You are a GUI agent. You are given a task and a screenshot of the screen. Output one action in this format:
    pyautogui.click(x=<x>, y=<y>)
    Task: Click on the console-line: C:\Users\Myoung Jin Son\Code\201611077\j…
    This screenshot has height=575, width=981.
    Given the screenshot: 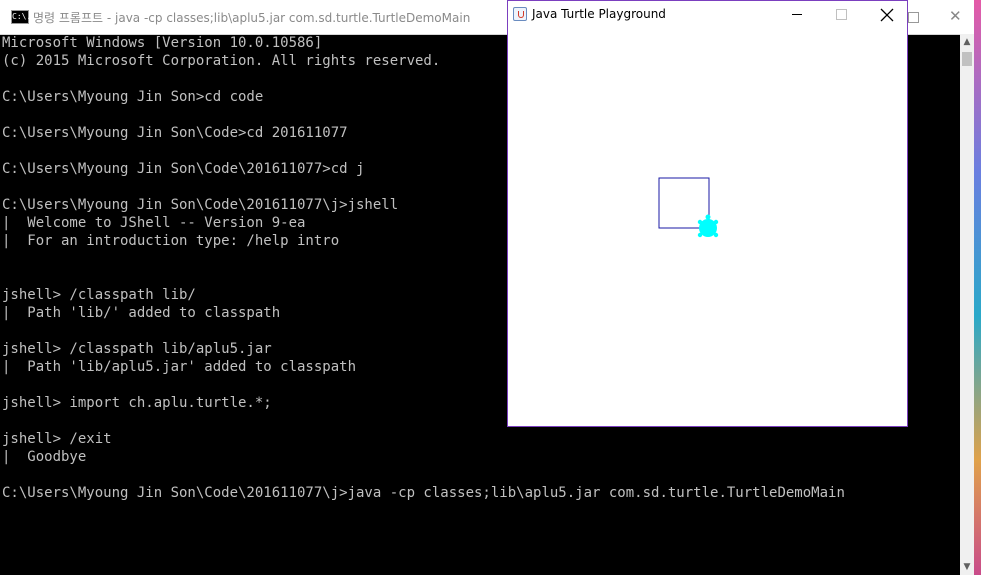 What is the action you would take?
    pyautogui.click(x=423, y=493)
    